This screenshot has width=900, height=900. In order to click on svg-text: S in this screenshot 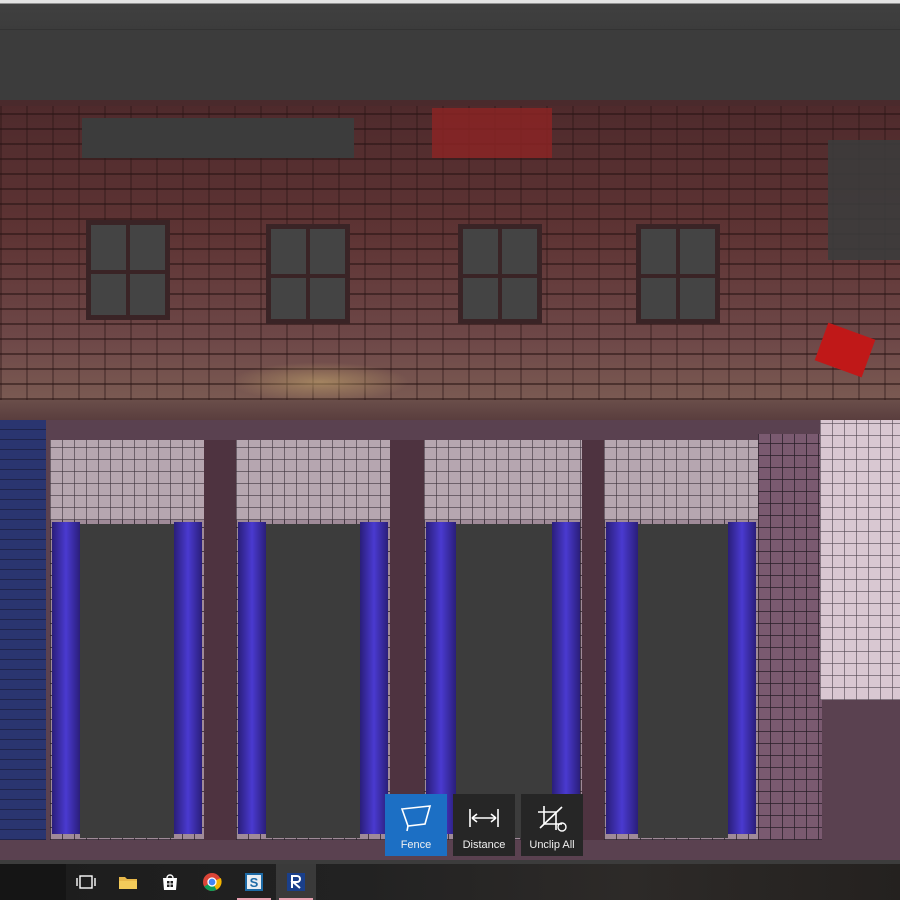, I will do `click(254, 882)`.